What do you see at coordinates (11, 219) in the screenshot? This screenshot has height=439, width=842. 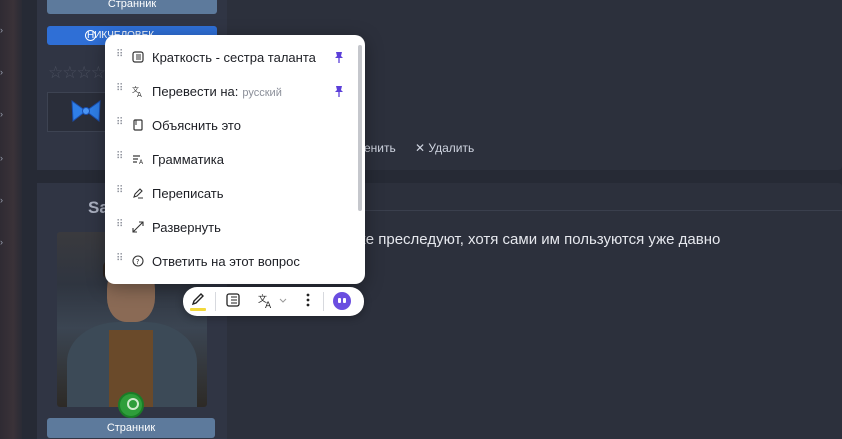 I see `left-sidebar-strip: › › › › › ›` at bounding box center [11, 219].